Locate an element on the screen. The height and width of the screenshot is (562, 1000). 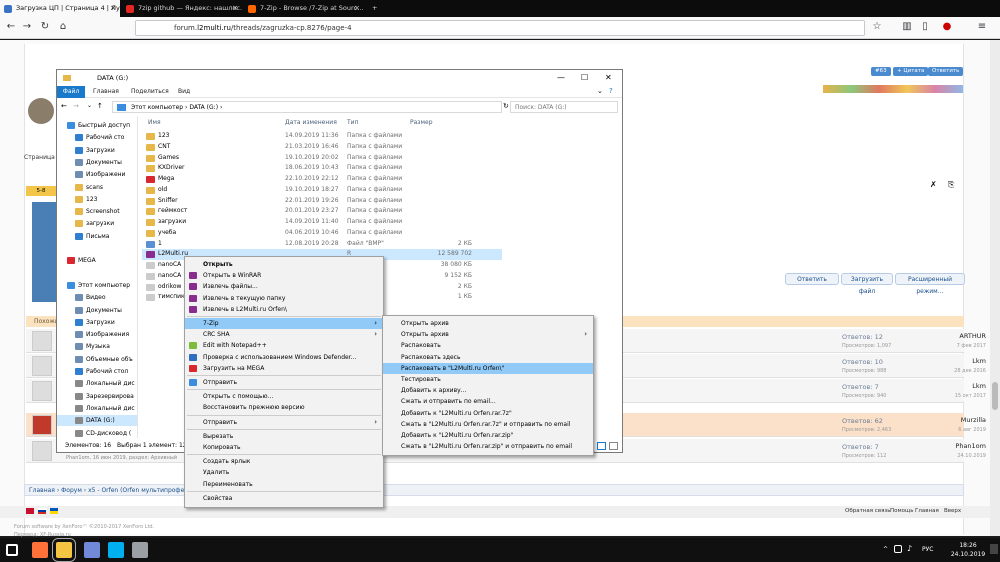
back-icon: ← is located at coordinates (64, 106).